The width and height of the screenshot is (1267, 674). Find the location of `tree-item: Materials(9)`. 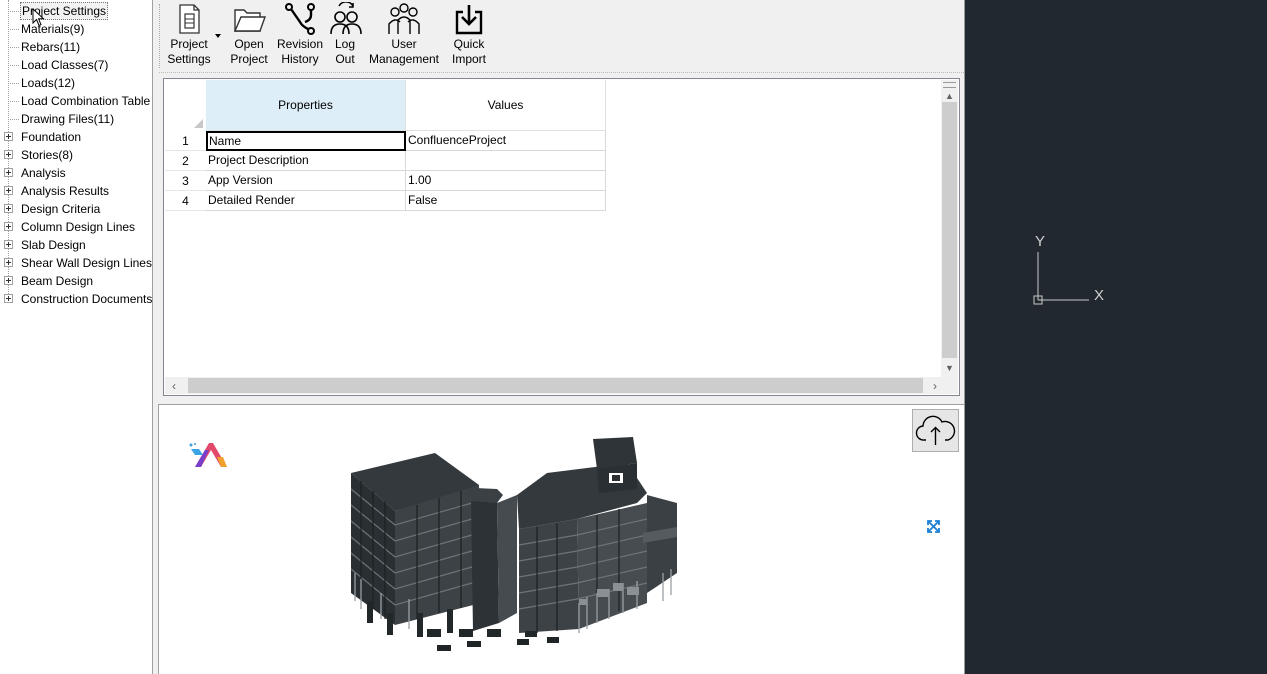

tree-item: Materials(9) is located at coordinates (76, 29).